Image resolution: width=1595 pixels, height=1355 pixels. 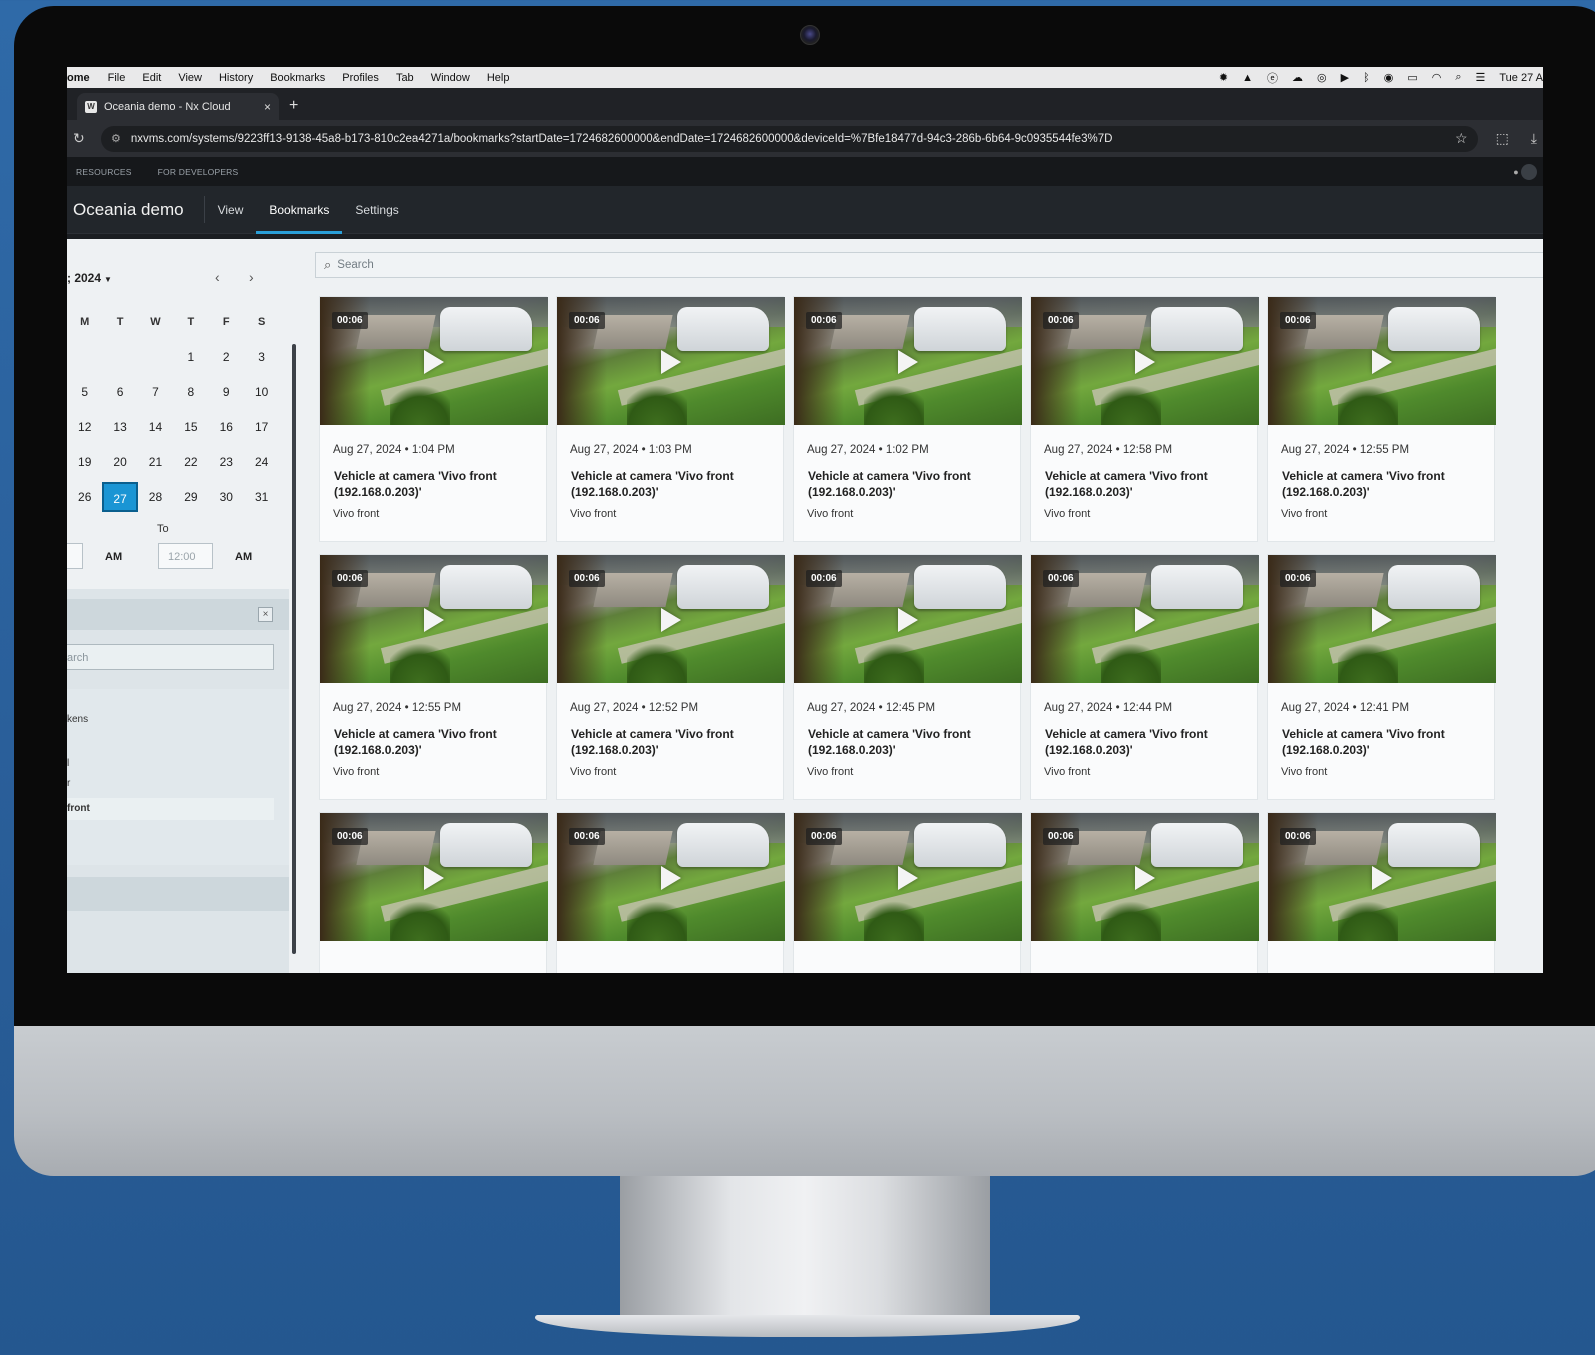 I want to click on calendar-day: 19, so click(x=84, y=462).